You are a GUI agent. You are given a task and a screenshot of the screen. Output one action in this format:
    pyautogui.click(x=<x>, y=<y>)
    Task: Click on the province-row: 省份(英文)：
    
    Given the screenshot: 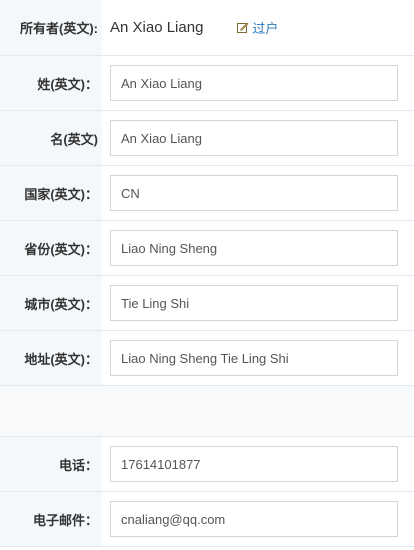 What is the action you would take?
    pyautogui.click(x=207, y=248)
    